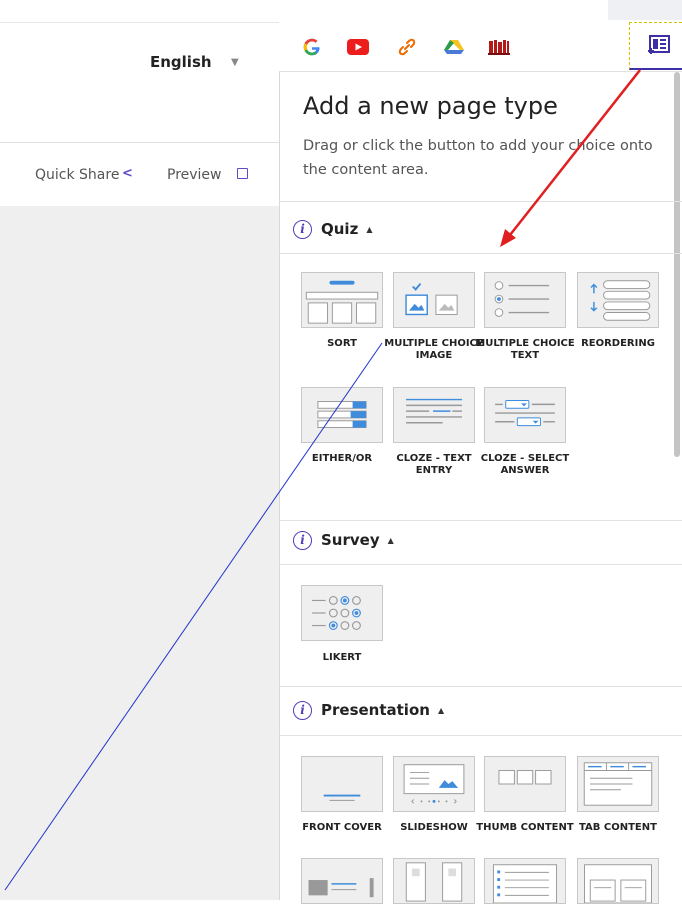  What do you see at coordinates (235, 62) in the screenshot?
I see `chevron-down-icon: ▼` at bounding box center [235, 62].